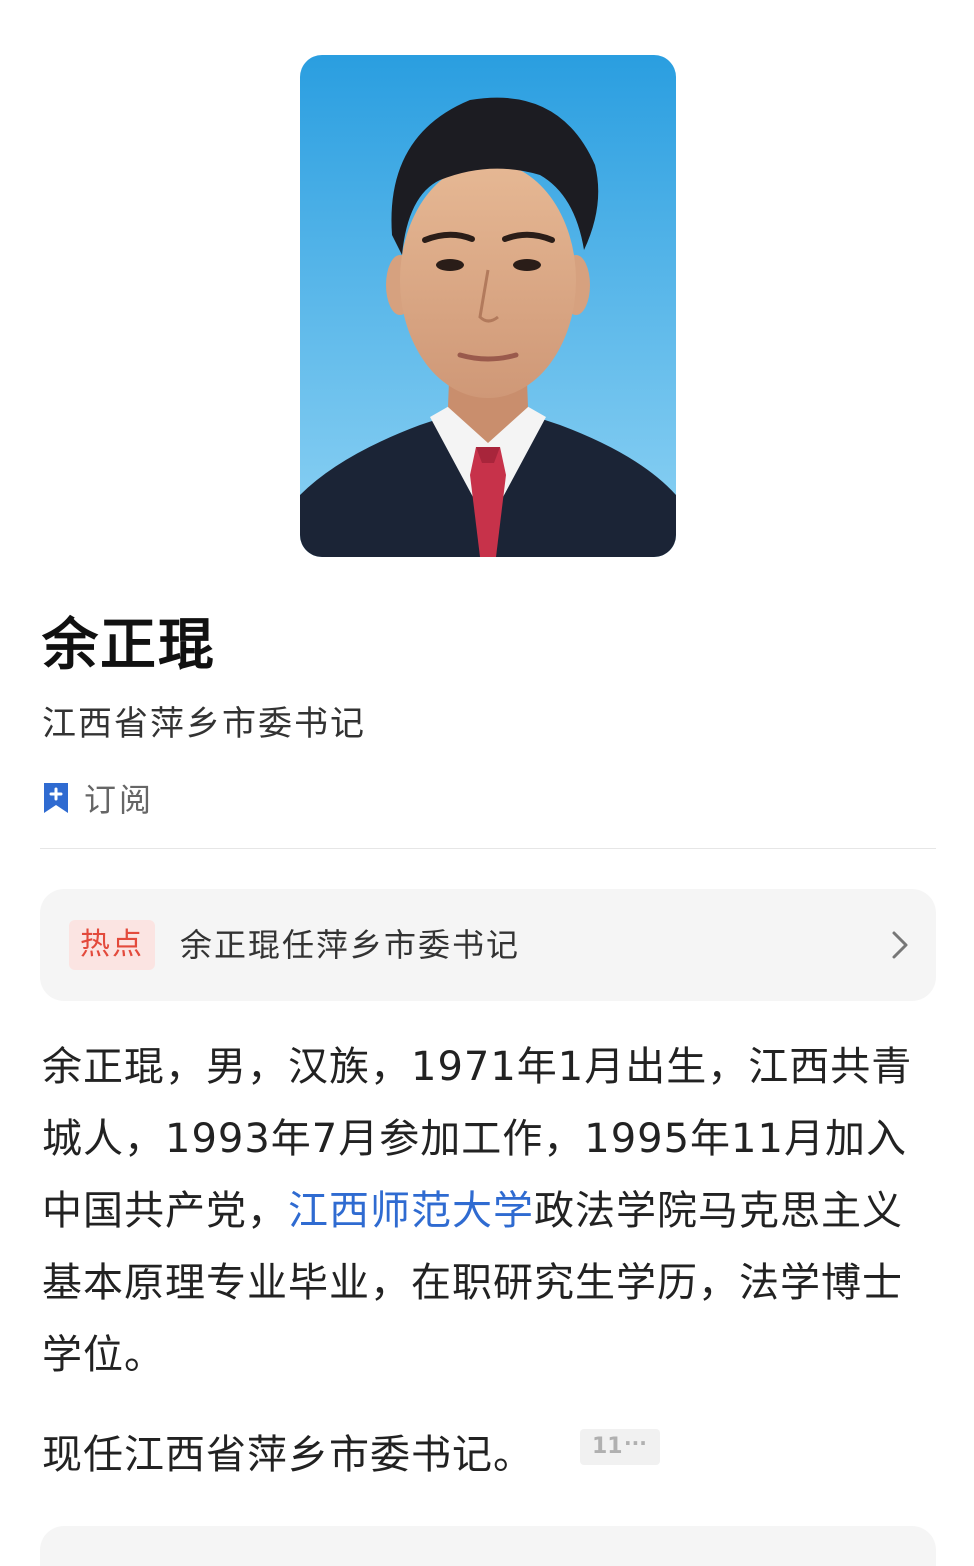  I want to click on subscribe-label: 订阅, so click(119, 800).